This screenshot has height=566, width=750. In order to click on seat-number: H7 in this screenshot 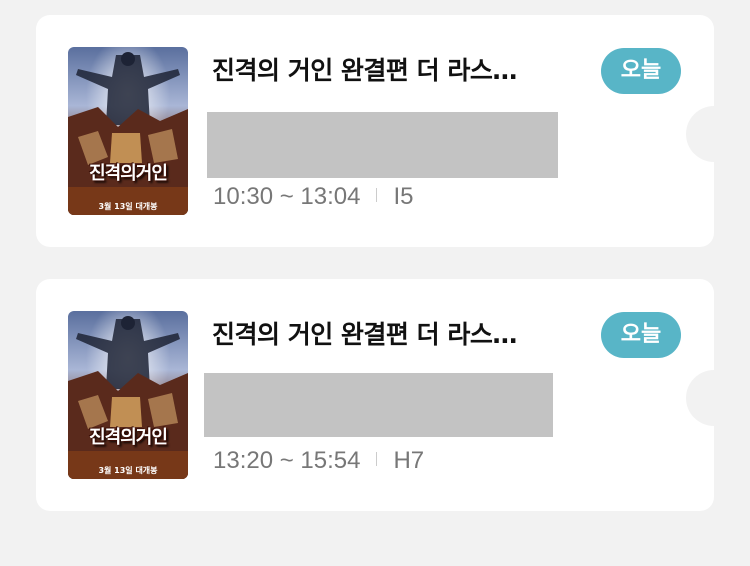, I will do `click(409, 460)`.